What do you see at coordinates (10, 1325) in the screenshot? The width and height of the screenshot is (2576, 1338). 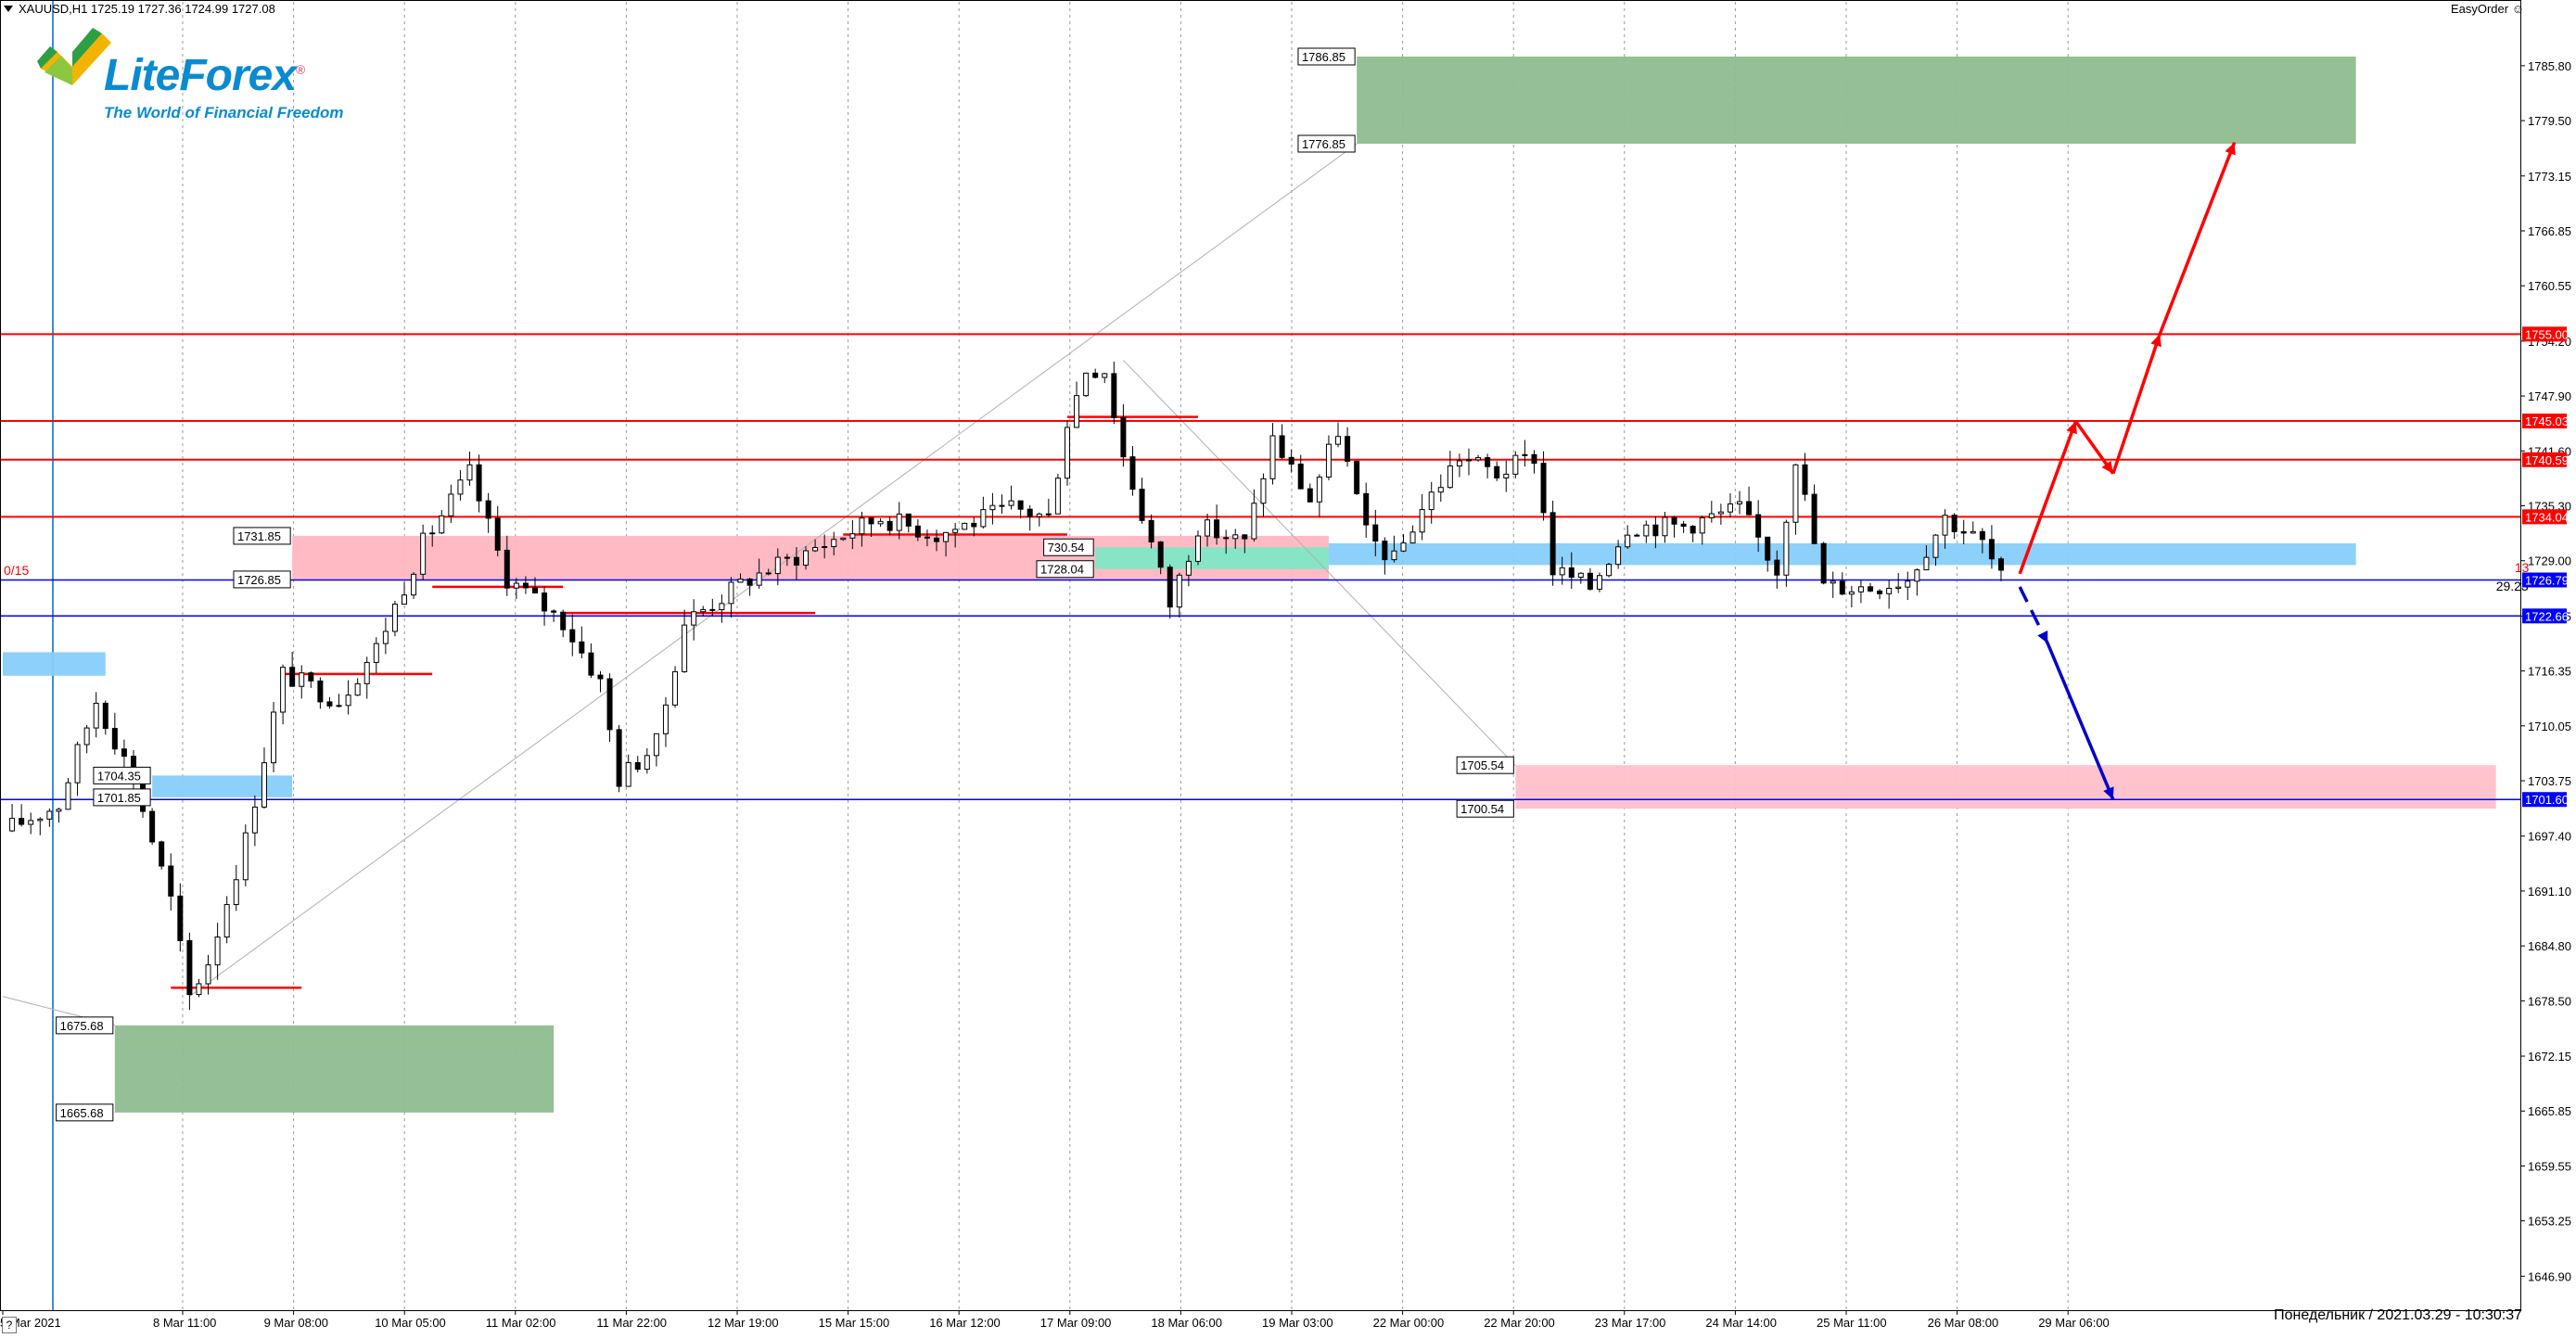 I see `help-corner-button: ?` at bounding box center [10, 1325].